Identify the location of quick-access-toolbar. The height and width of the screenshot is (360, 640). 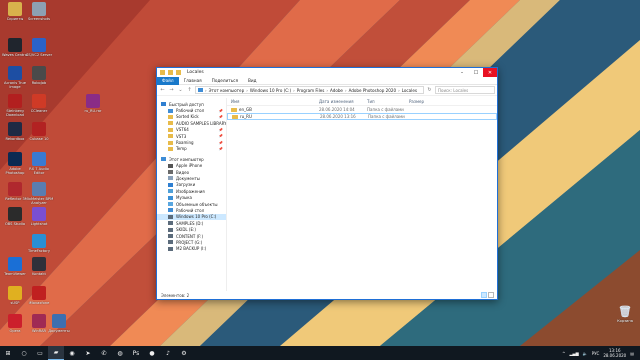
(170, 72).